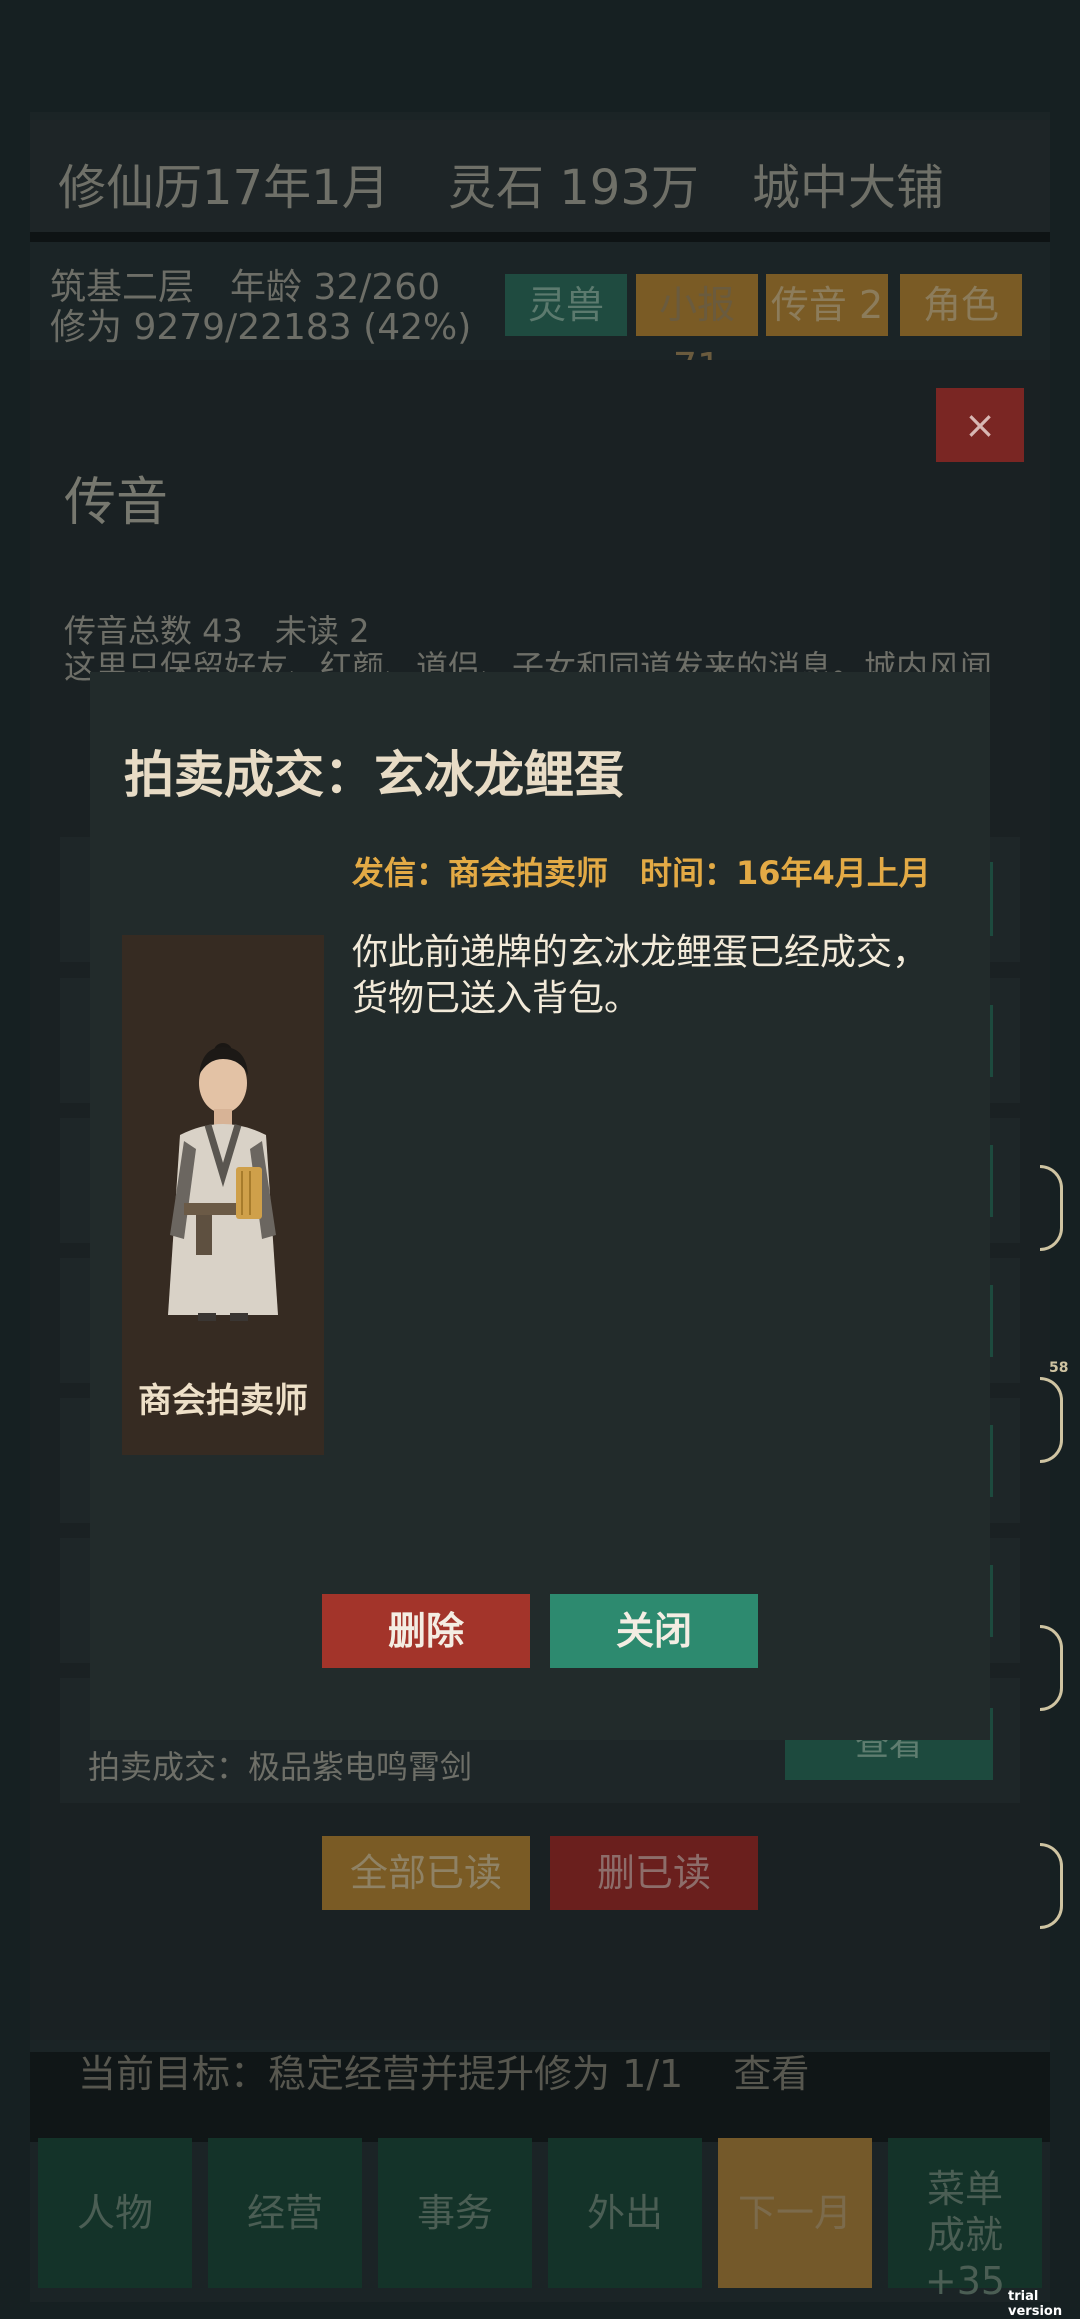 This screenshot has height=2319, width=1080. What do you see at coordinates (625, 2213) in the screenshot?
I see `nav-outing: 外出` at bounding box center [625, 2213].